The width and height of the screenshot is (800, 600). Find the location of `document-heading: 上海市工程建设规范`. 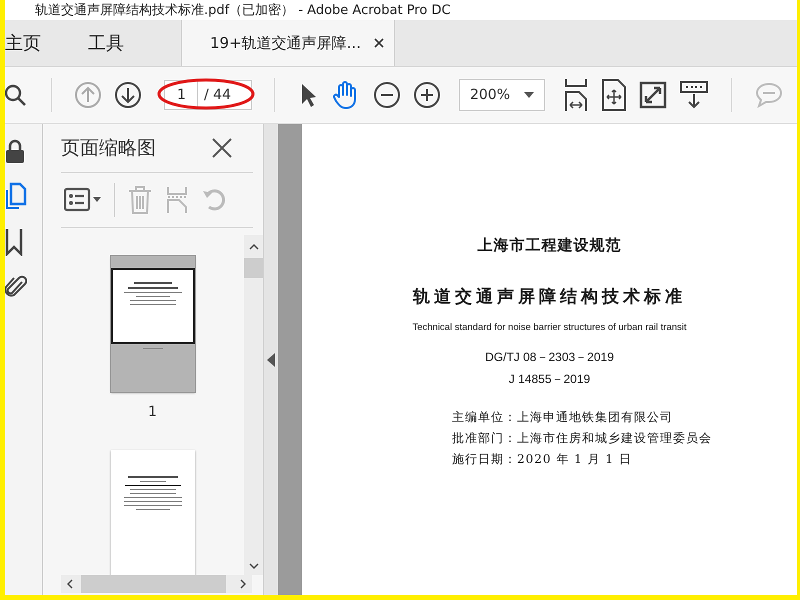

document-heading: 上海市工程建设规范 is located at coordinates (550, 245).